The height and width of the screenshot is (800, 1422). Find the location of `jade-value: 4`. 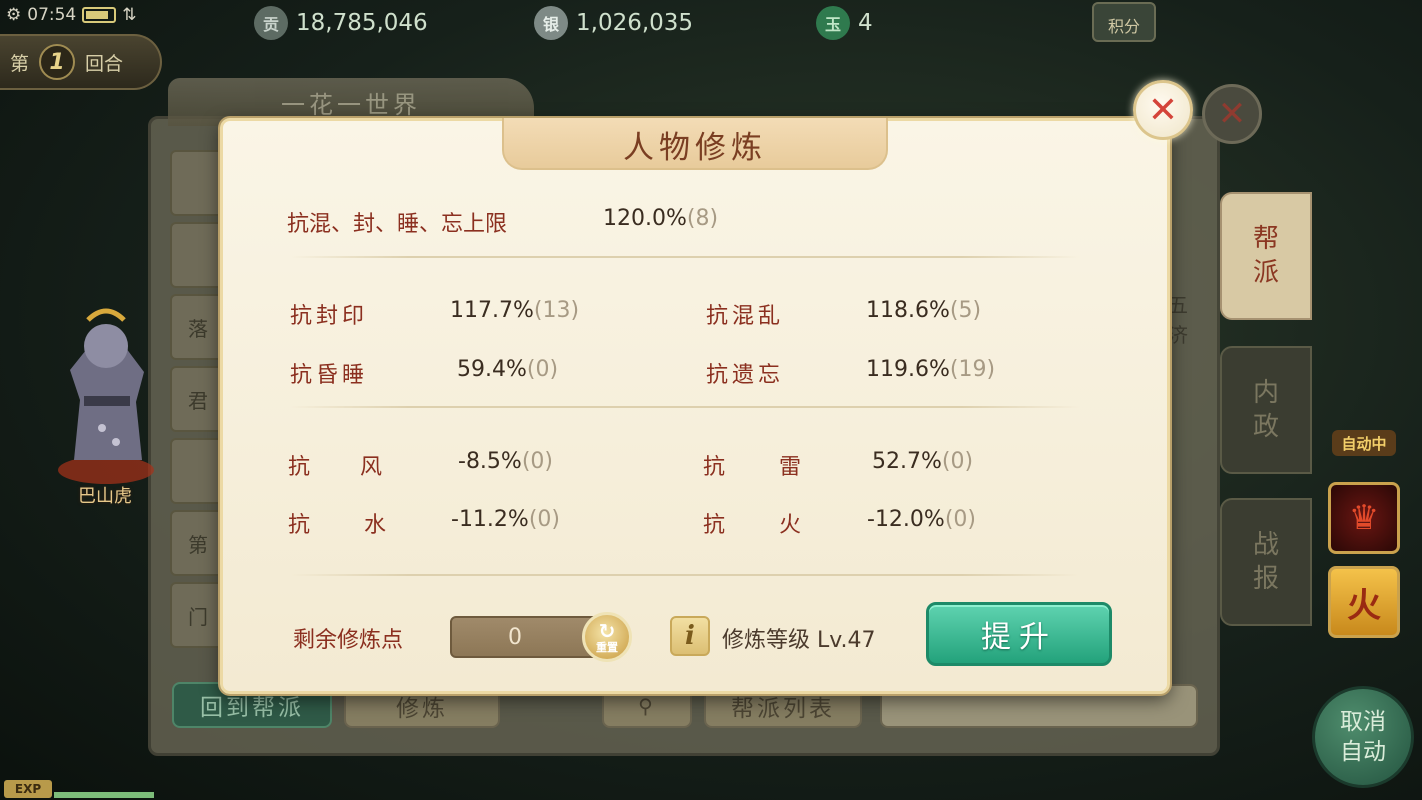

jade-value: 4 is located at coordinates (865, 23).